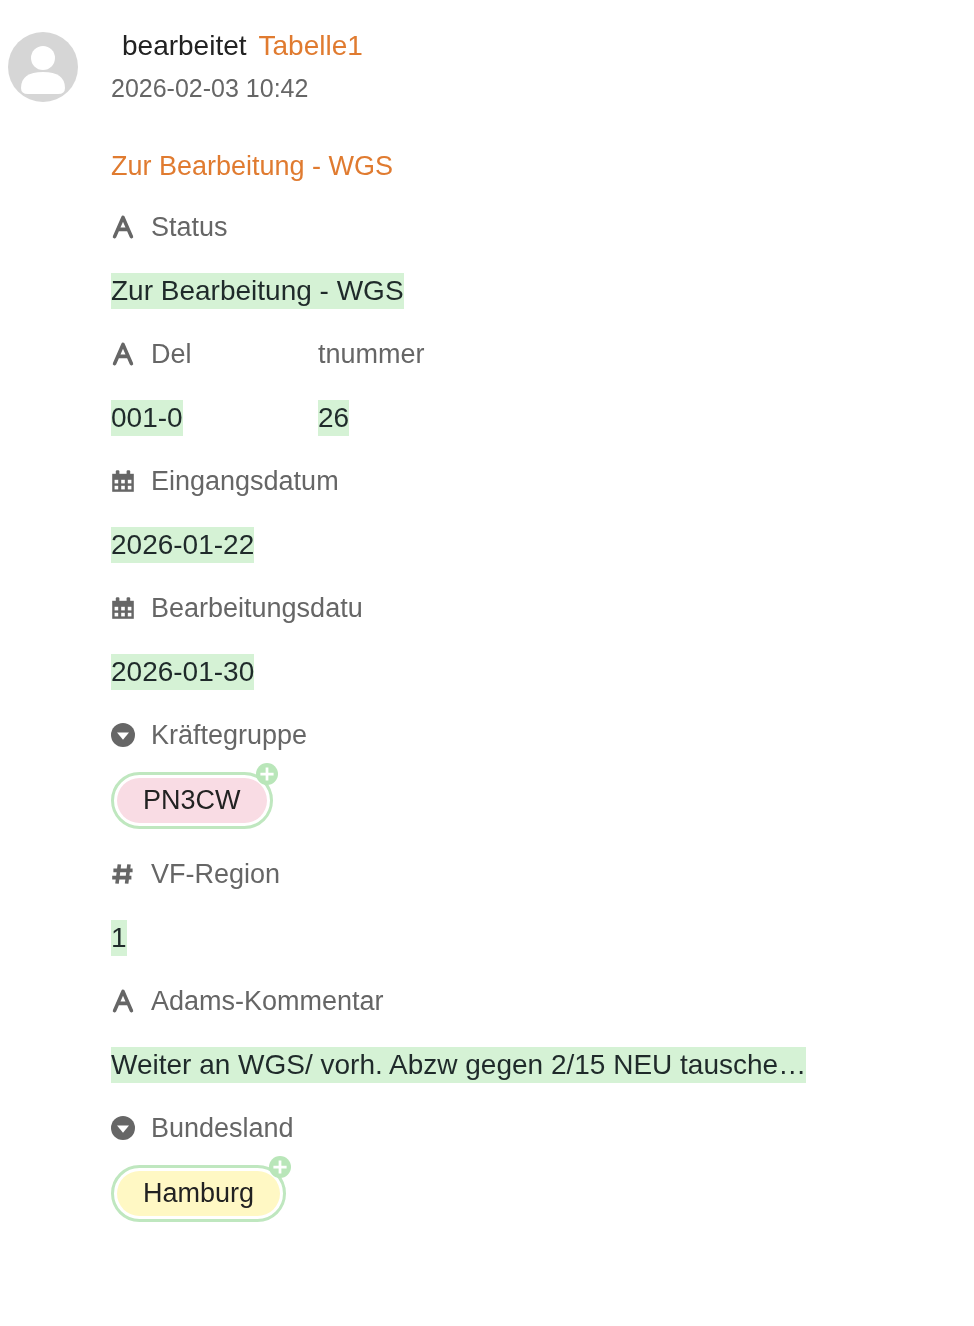 The image size is (974, 1326). Describe the element at coordinates (210, 88) in the screenshot. I see `timestamp: 2026-02-03 10:42` at that location.